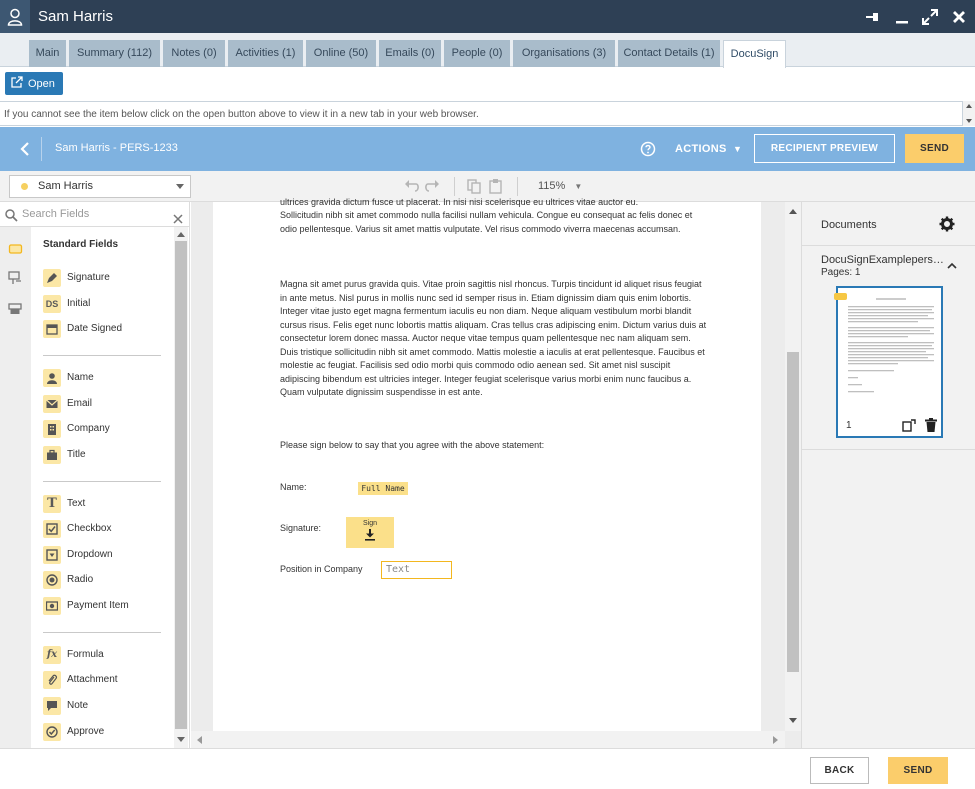 Image resolution: width=975 pixels, height=789 pixels. I want to click on field-date-signed: Date Signed, so click(108, 329).